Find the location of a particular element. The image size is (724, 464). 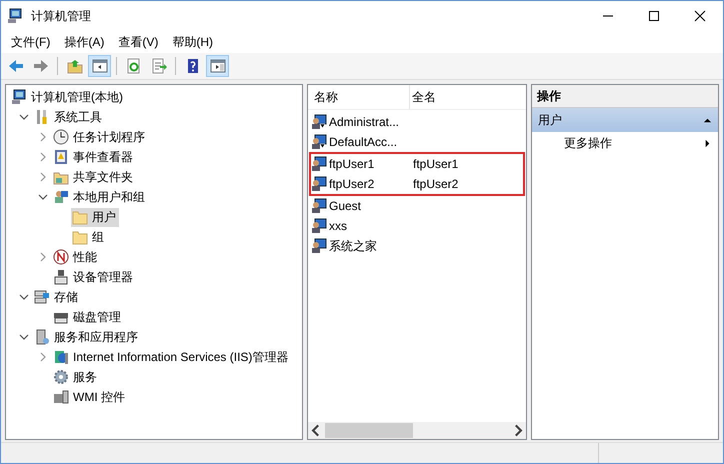

event-log-icon is located at coordinates (61, 157).